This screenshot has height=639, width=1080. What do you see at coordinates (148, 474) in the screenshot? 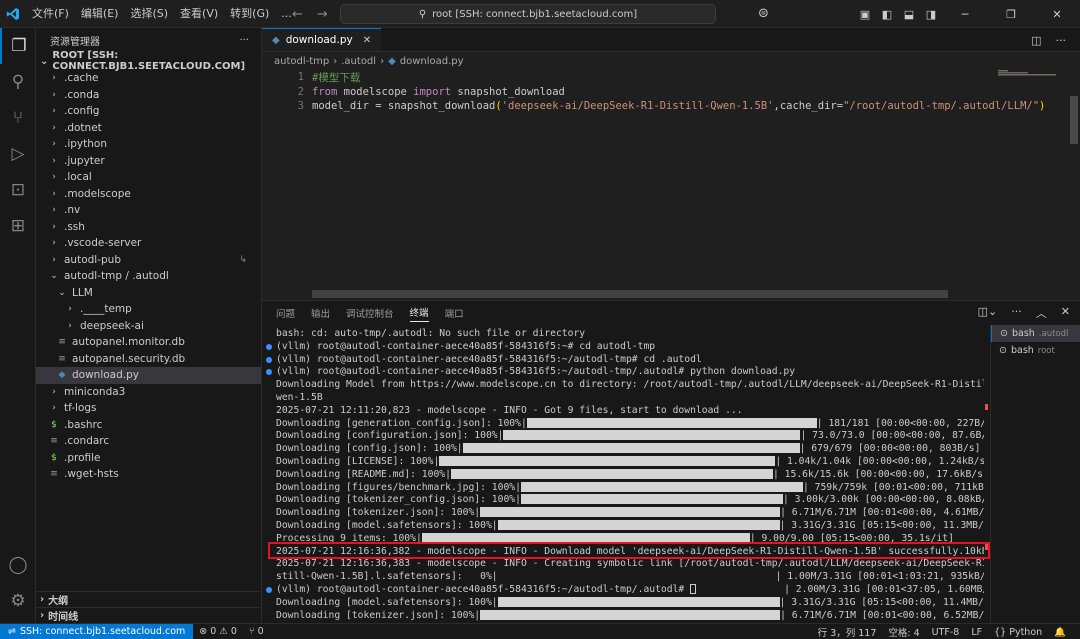
I see `tree-item: ≡ .wget-hsts` at bounding box center [148, 474].